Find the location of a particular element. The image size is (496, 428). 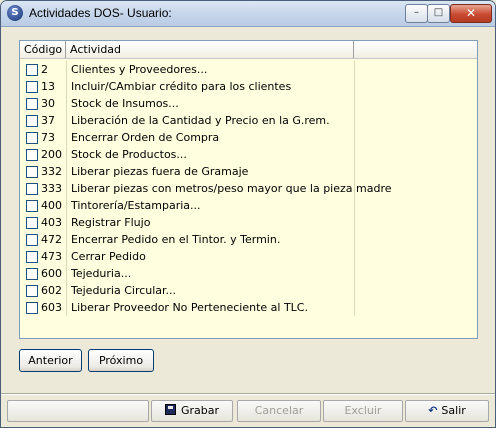

activity-cell: Encerrar Pedido en el Tintor. y Termin. is located at coordinates (210, 239).